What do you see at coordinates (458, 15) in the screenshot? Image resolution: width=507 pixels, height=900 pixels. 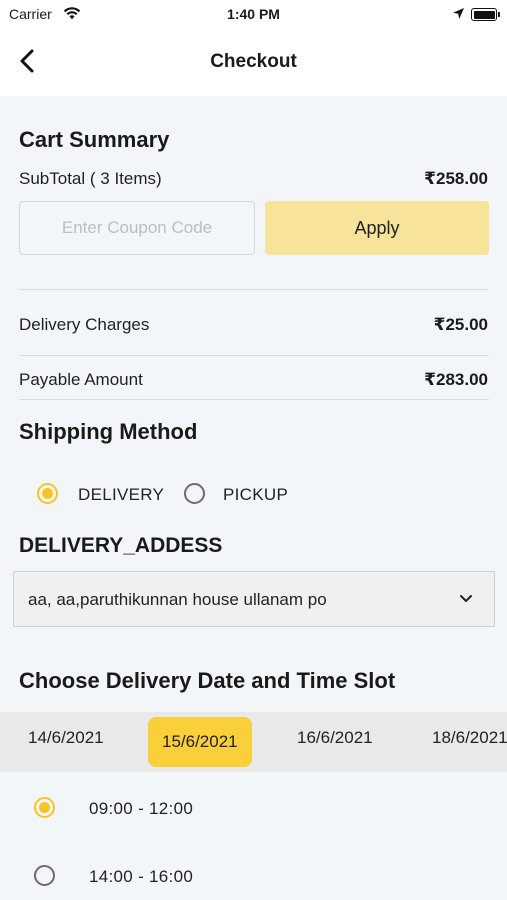 I see `location-arrow-icon` at bounding box center [458, 15].